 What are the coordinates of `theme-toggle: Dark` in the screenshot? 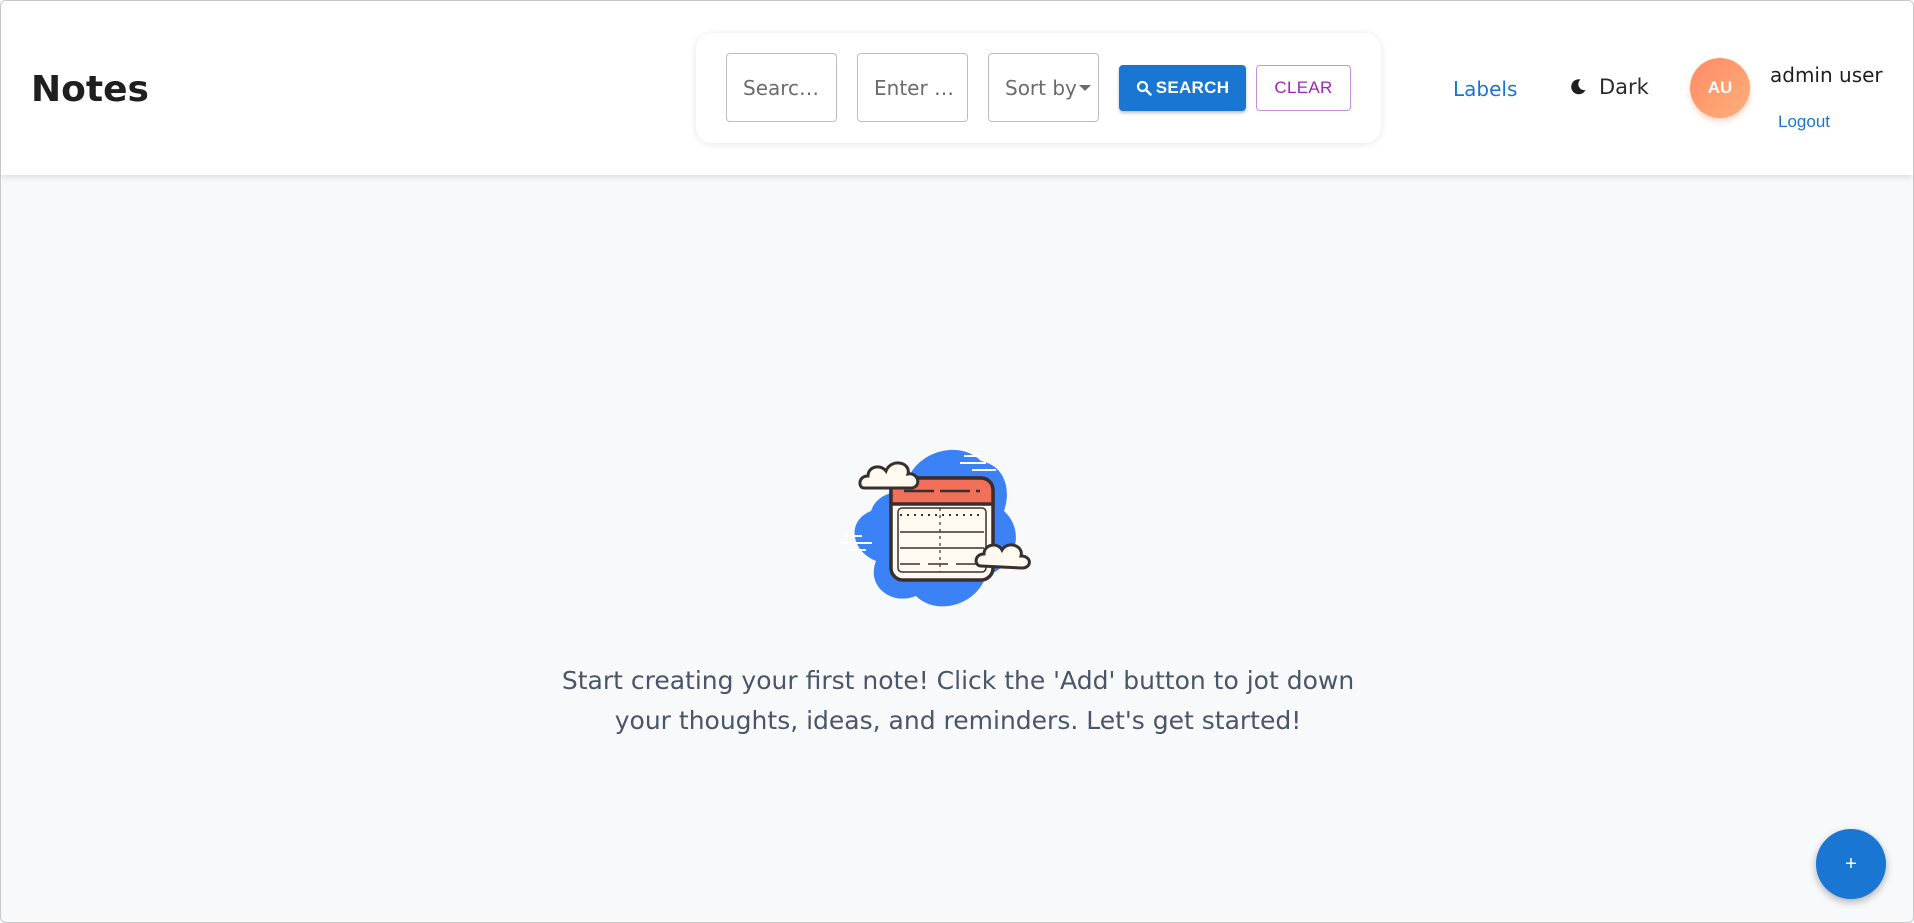 It's located at (1609, 87).